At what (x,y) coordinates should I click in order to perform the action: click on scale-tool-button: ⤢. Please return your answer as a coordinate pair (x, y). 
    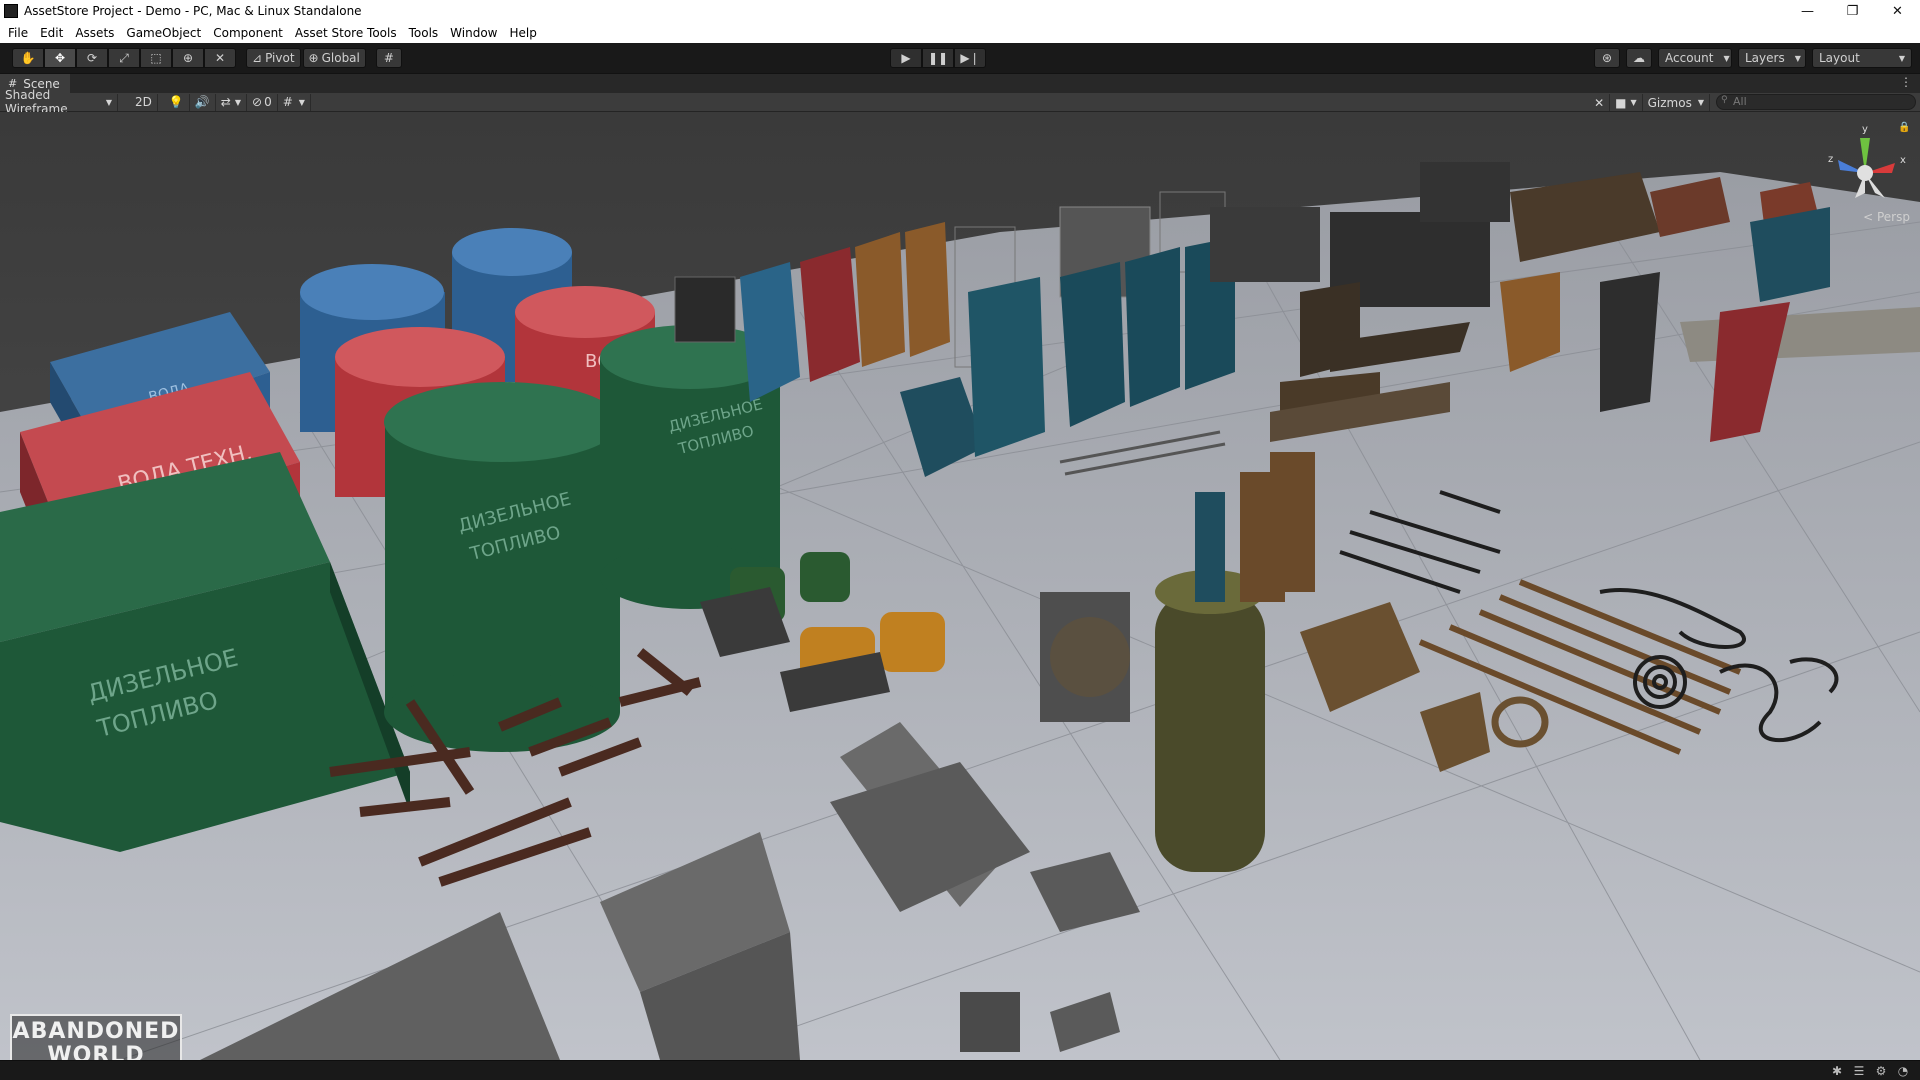
    Looking at the image, I should click on (124, 58).